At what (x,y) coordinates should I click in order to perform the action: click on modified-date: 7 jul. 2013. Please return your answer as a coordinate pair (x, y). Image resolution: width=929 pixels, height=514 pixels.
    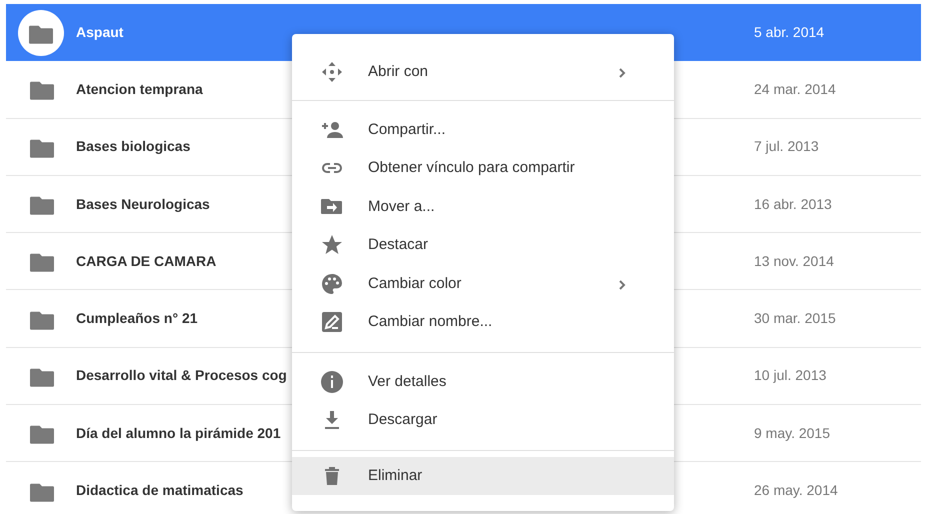
    Looking at the image, I should click on (786, 146).